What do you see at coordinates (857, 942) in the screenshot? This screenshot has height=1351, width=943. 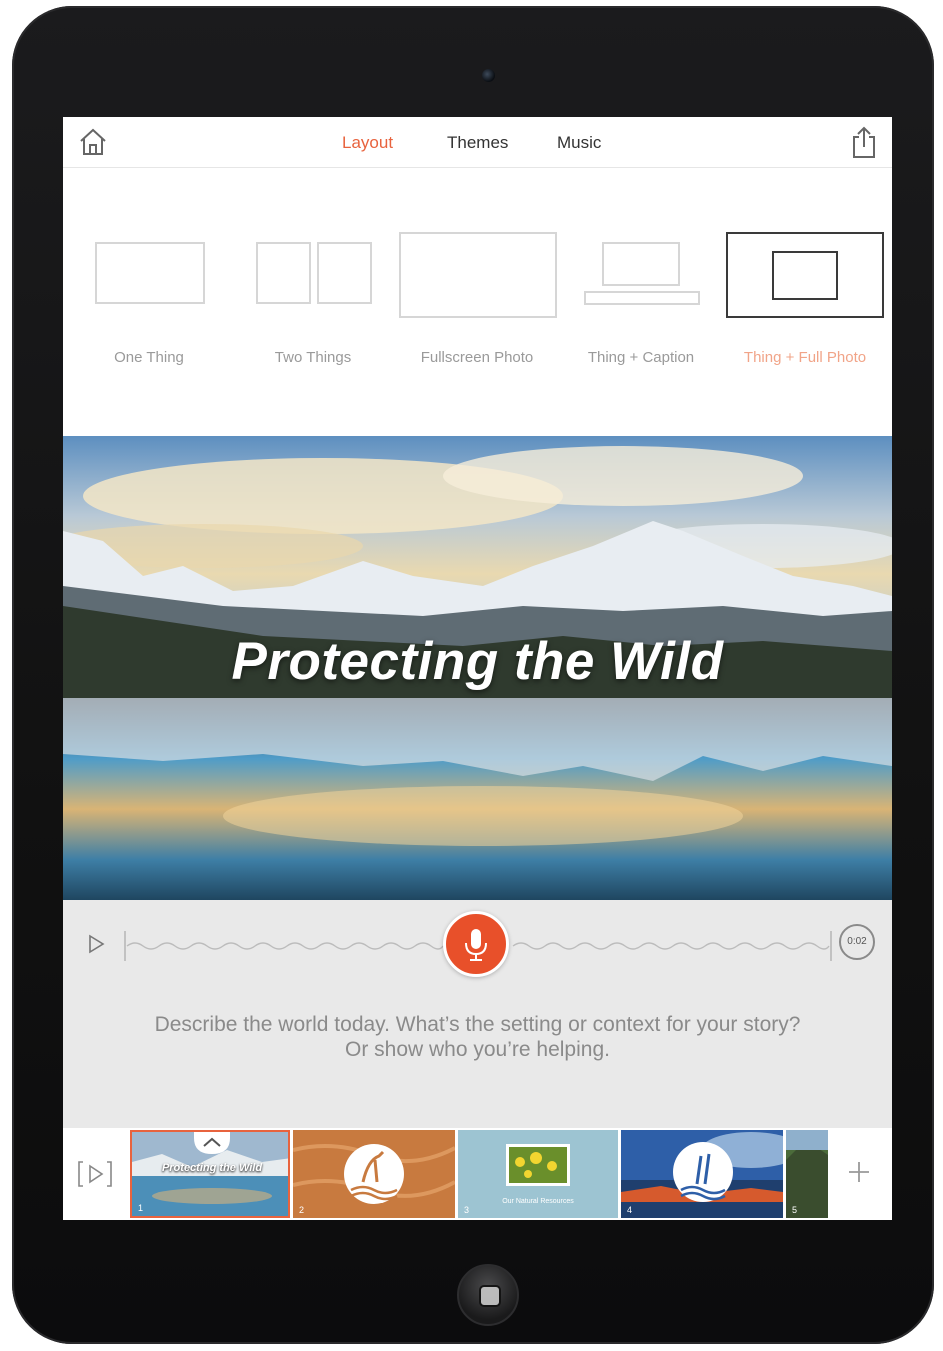 I see `recording-timer: 0:02` at bounding box center [857, 942].